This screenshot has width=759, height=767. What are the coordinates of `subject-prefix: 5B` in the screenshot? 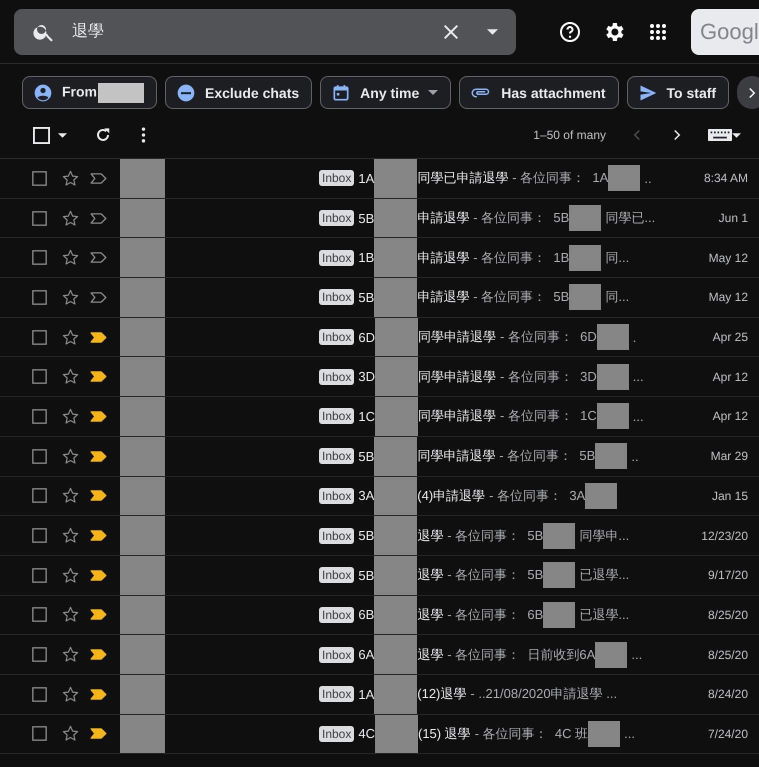 It's located at (366, 456).